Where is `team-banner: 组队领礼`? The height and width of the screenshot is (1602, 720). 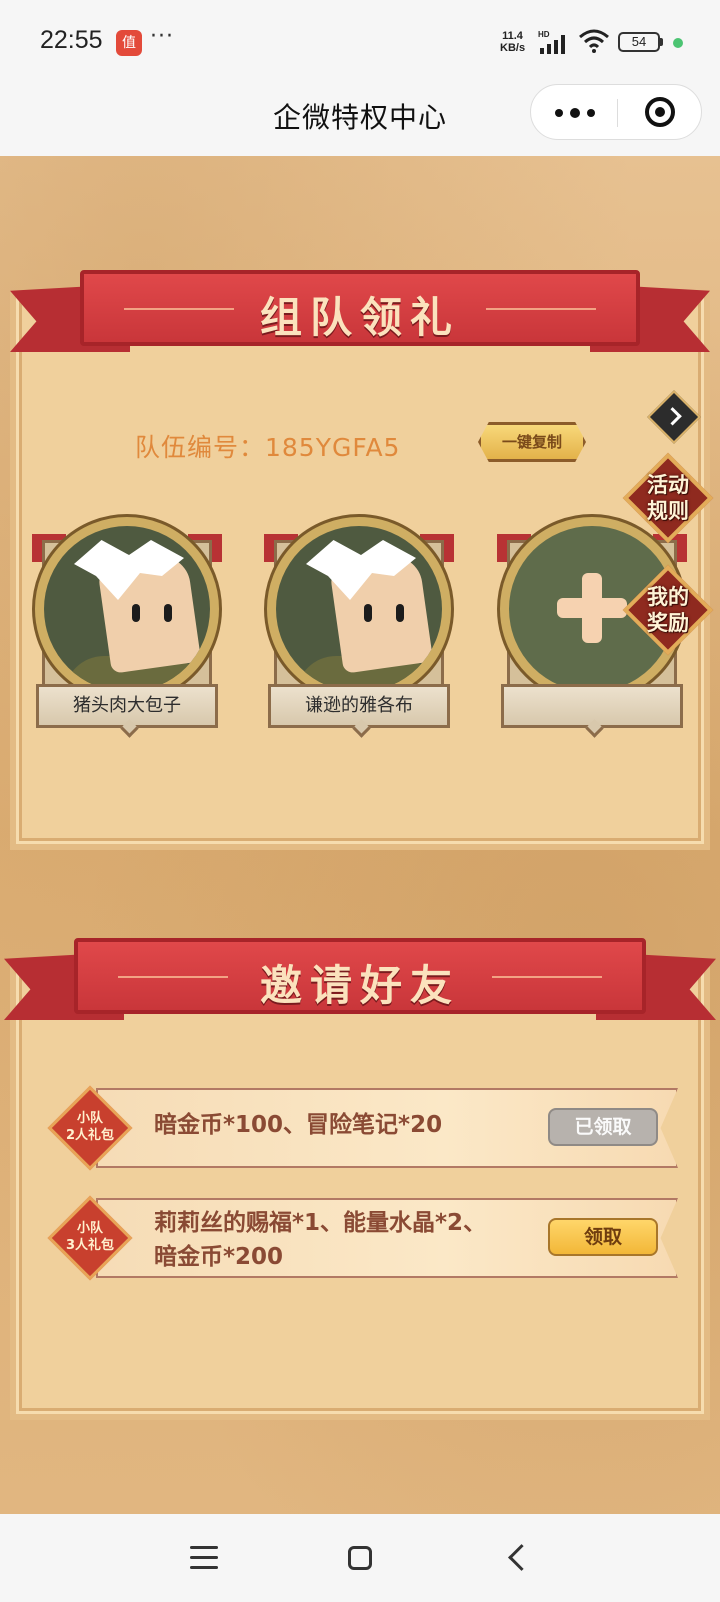 team-banner: 组队领礼 is located at coordinates (360, 311).